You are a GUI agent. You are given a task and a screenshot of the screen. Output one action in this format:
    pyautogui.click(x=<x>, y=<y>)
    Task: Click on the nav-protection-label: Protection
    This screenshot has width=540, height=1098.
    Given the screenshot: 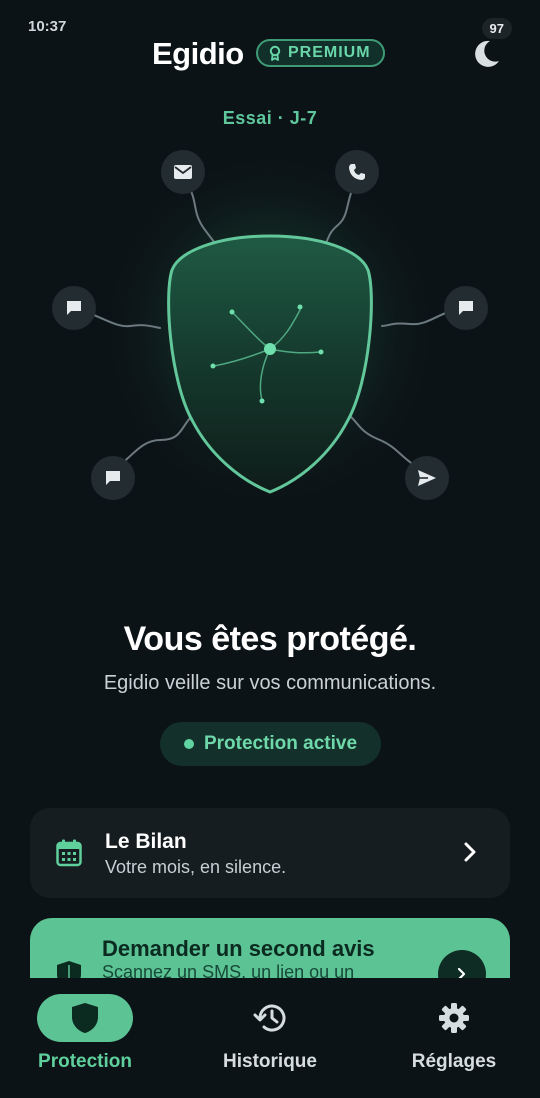 What is the action you would take?
    pyautogui.click(x=85, y=1061)
    